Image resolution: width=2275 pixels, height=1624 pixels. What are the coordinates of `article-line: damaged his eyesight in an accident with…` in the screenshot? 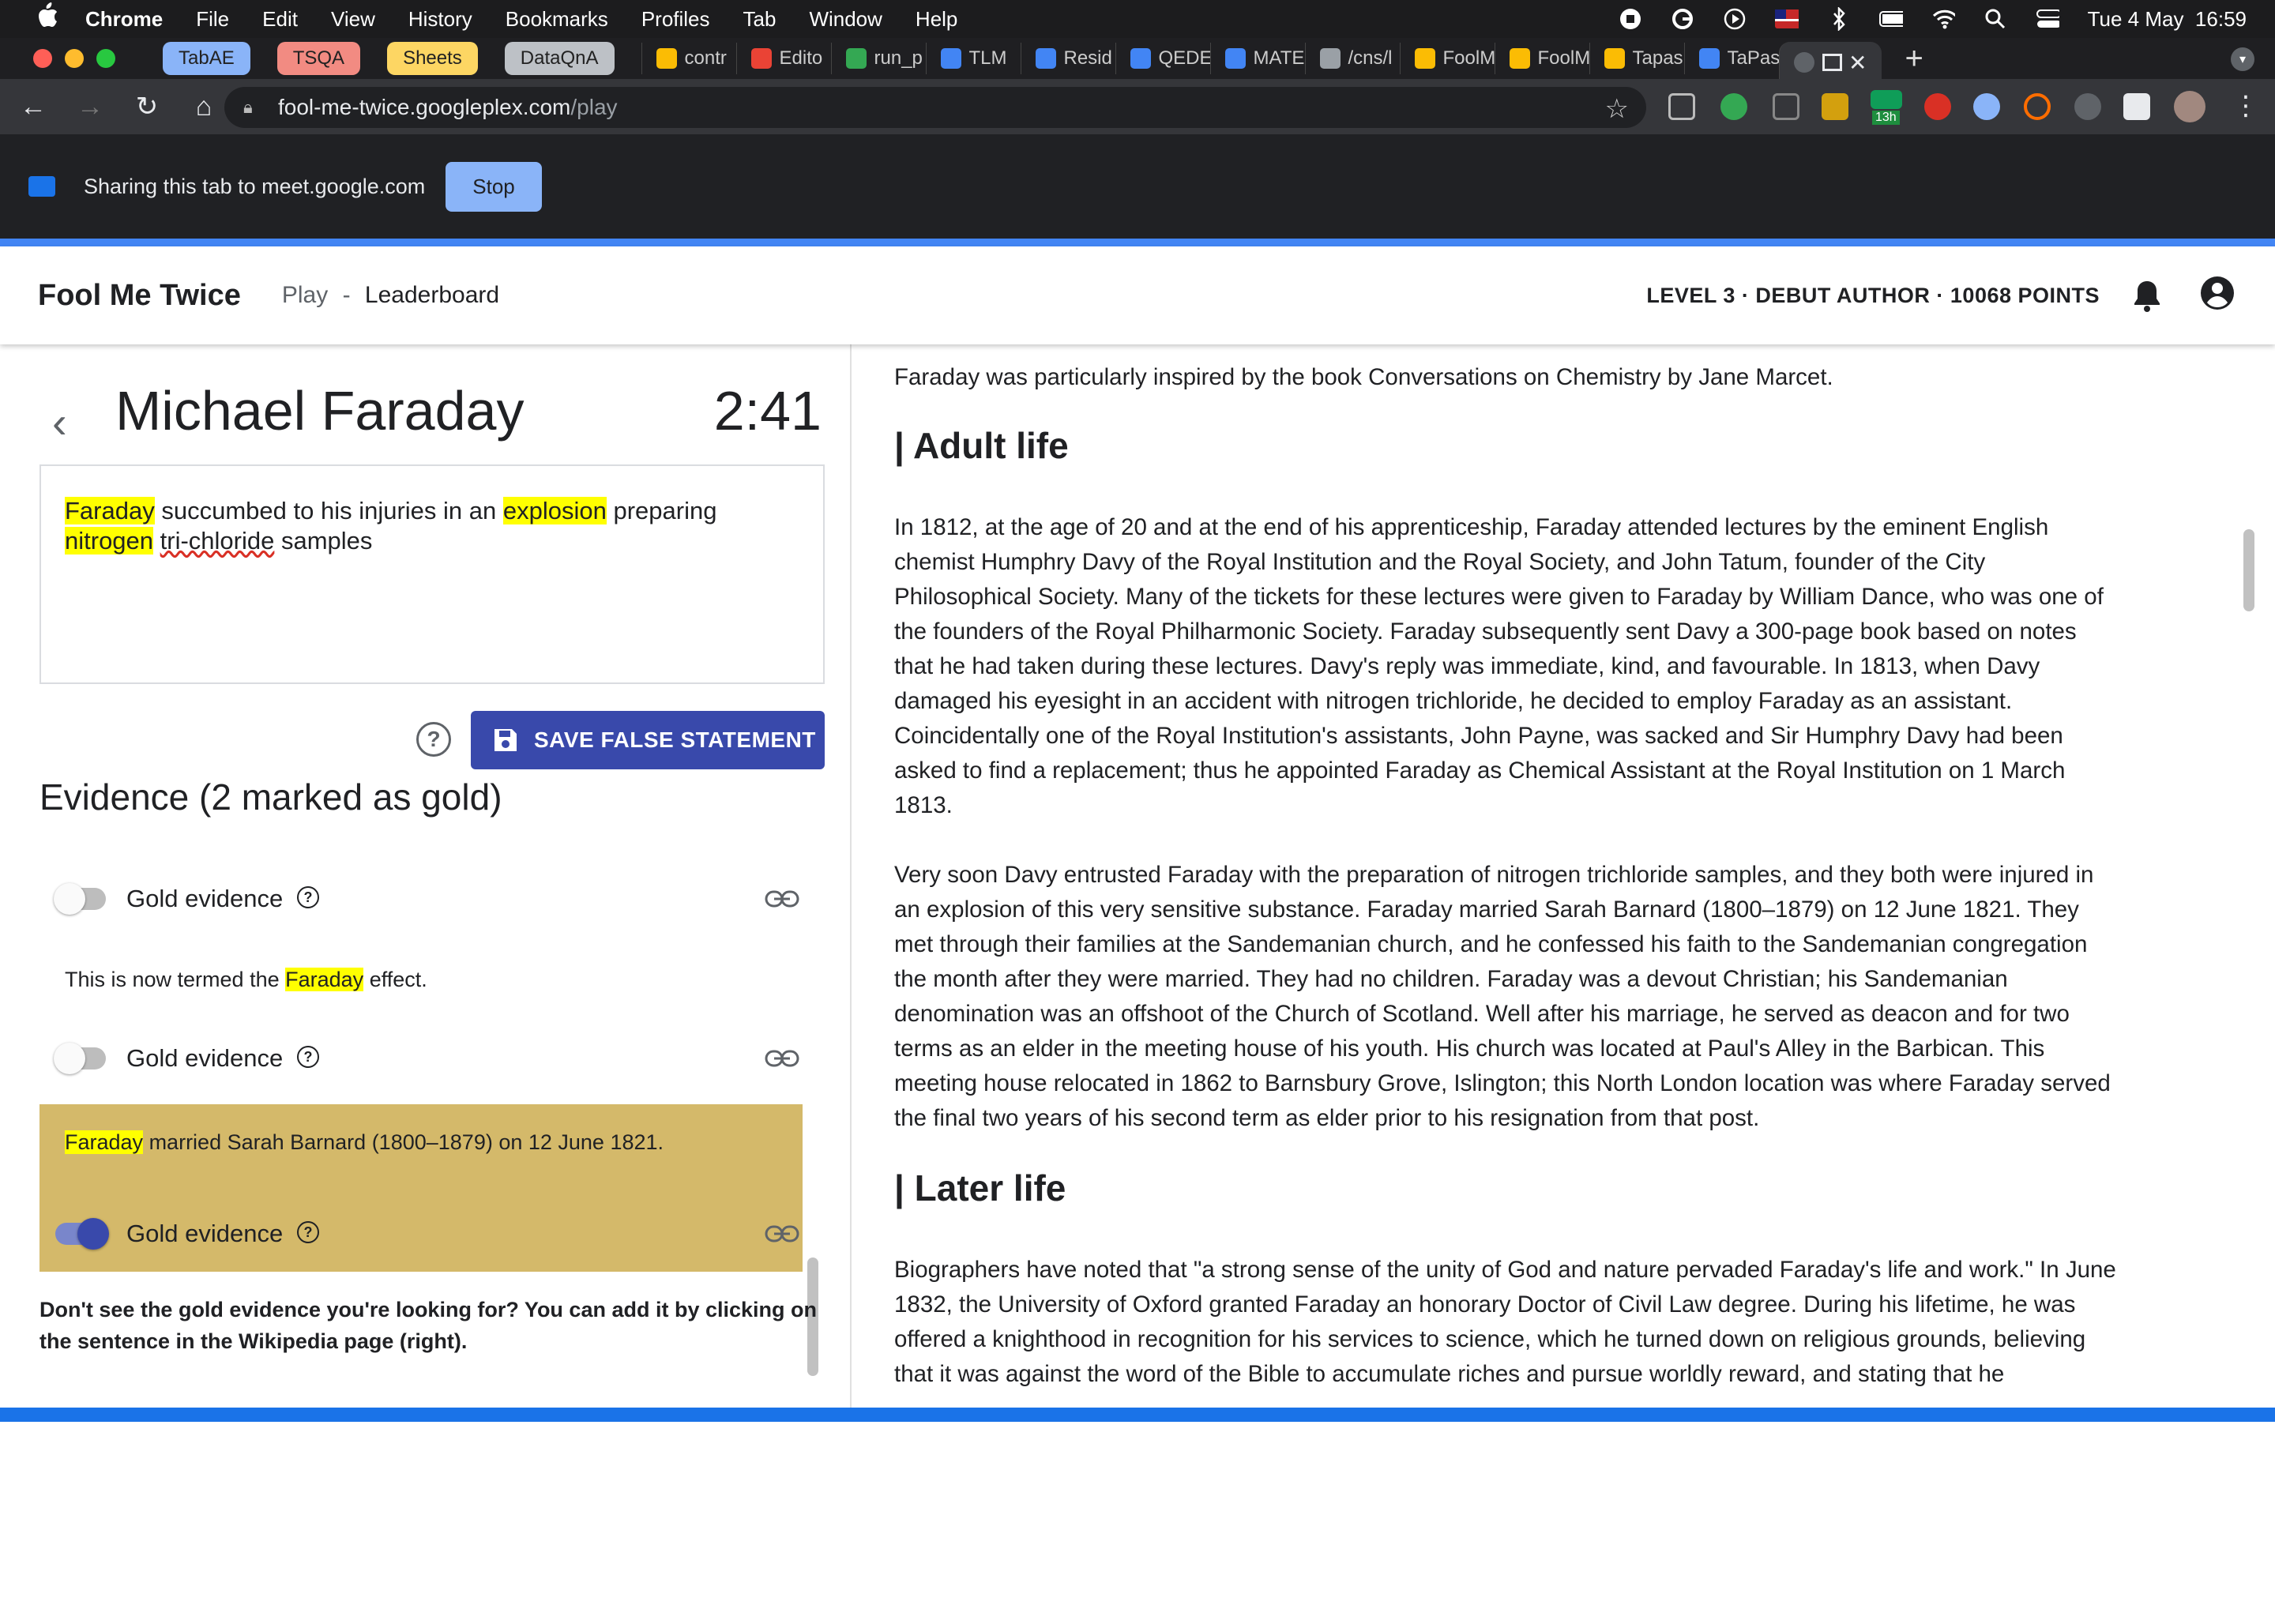 It's located at (1565, 701).